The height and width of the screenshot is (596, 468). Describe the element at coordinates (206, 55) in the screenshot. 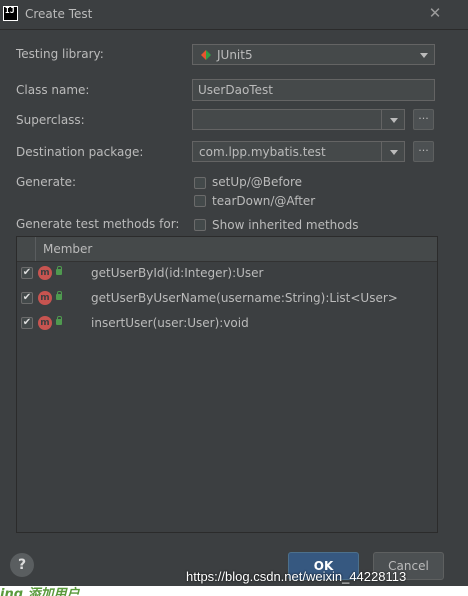

I see `junit-icon` at that location.